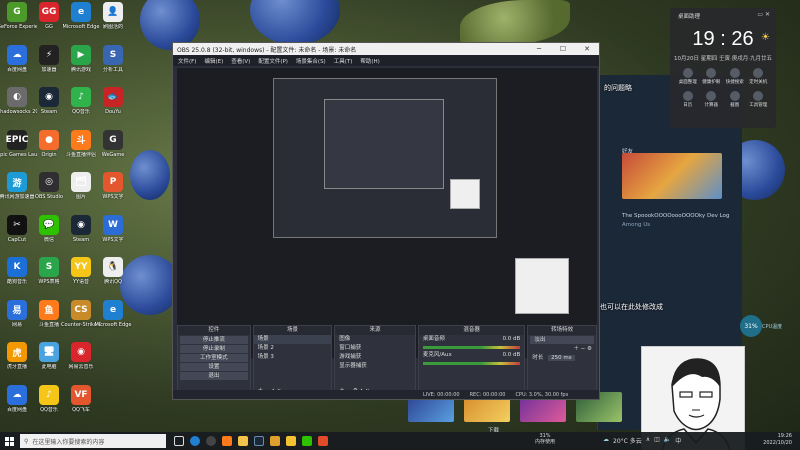 The image size is (800, 450). I want to click on wechat-icon, so click(307, 441).